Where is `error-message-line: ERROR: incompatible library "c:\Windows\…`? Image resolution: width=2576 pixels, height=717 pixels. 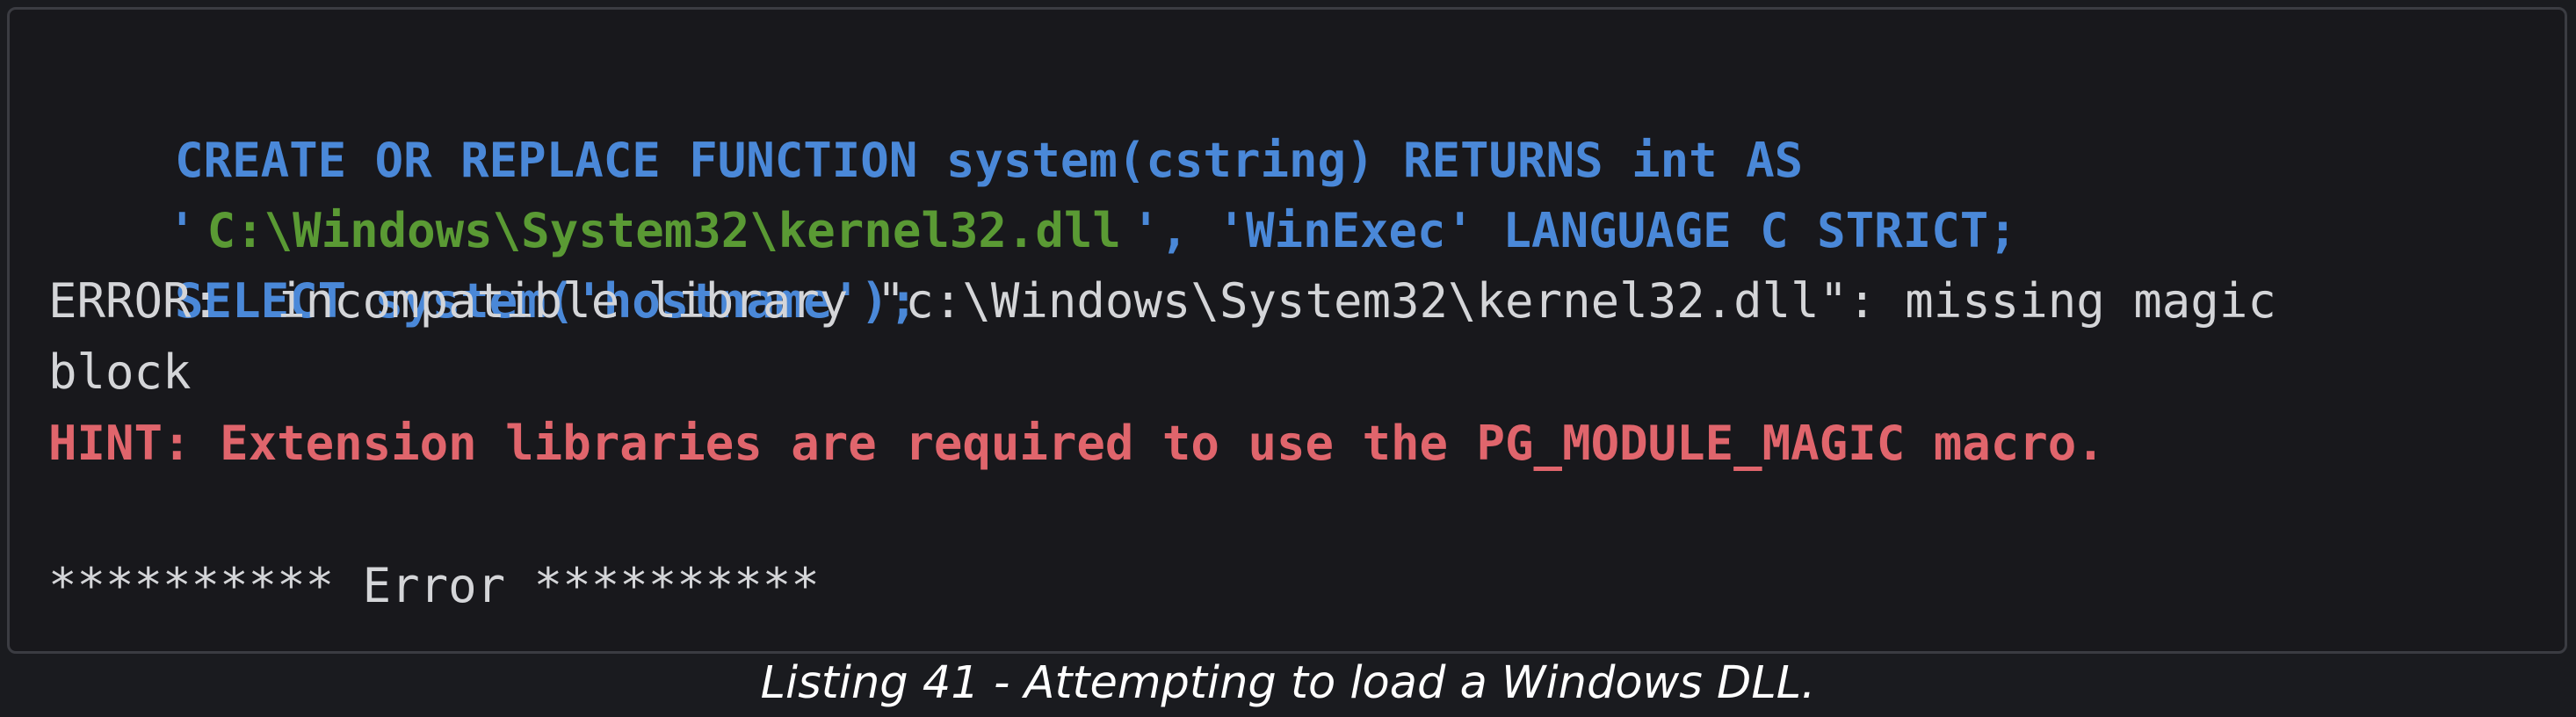 error-message-line: ERROR: incompatible library "c:\Windows\… is located at coordinates (1162, 301).